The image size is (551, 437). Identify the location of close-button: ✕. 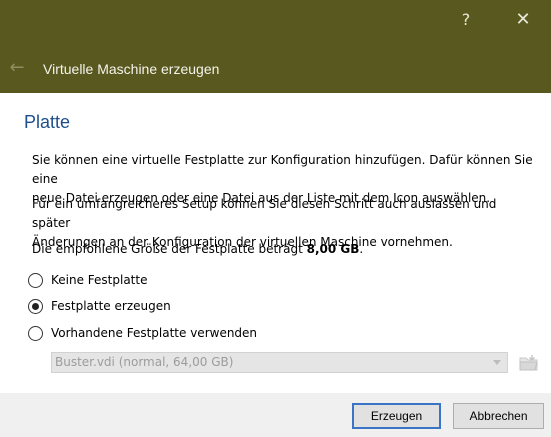
(523, 20).